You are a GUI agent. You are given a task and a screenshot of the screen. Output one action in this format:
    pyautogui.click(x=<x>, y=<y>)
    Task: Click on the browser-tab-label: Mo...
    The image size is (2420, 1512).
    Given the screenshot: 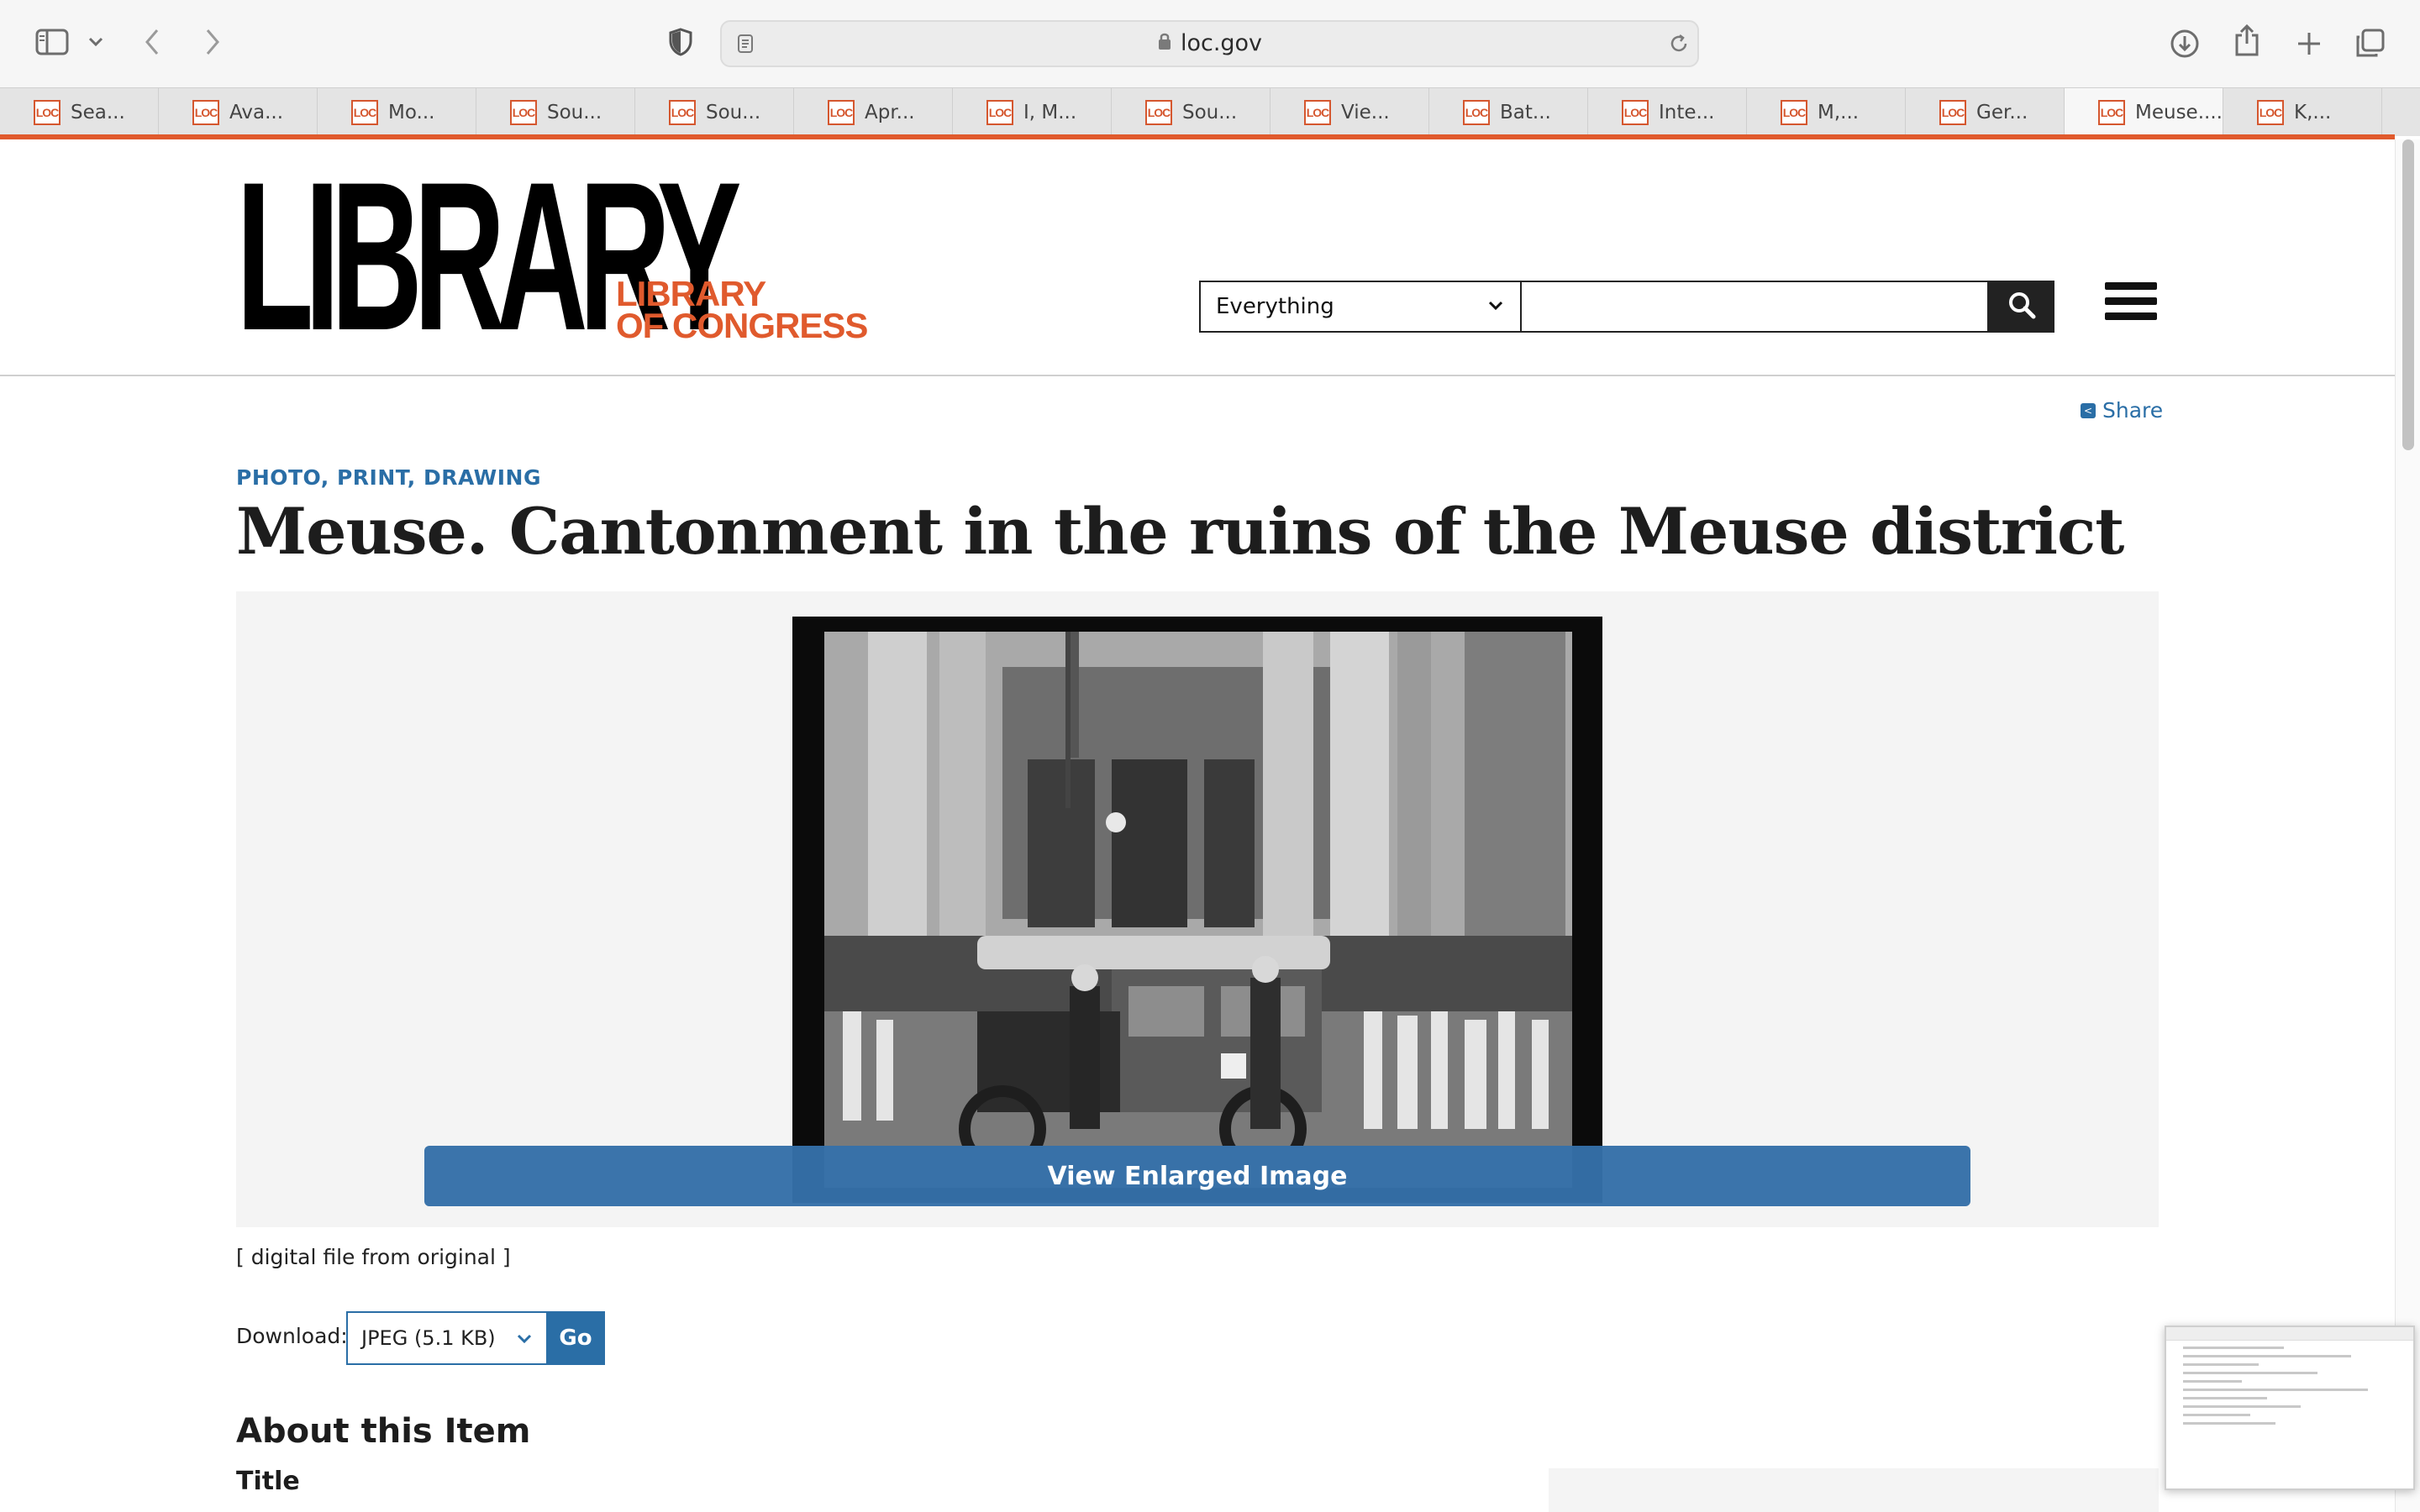 What is the action you would take?
    pyautogui.click(x=412, y=112)
    